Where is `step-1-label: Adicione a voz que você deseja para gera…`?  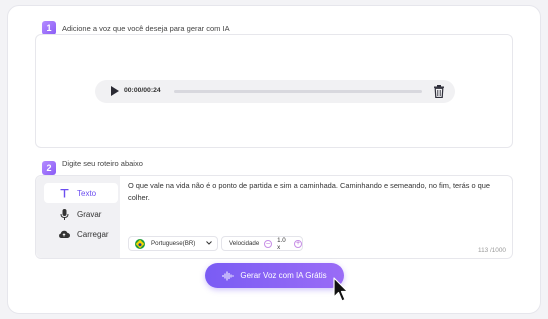
step-1-label: Adicione a voz que você deseja para gera… is located at coordinates (146, 28).